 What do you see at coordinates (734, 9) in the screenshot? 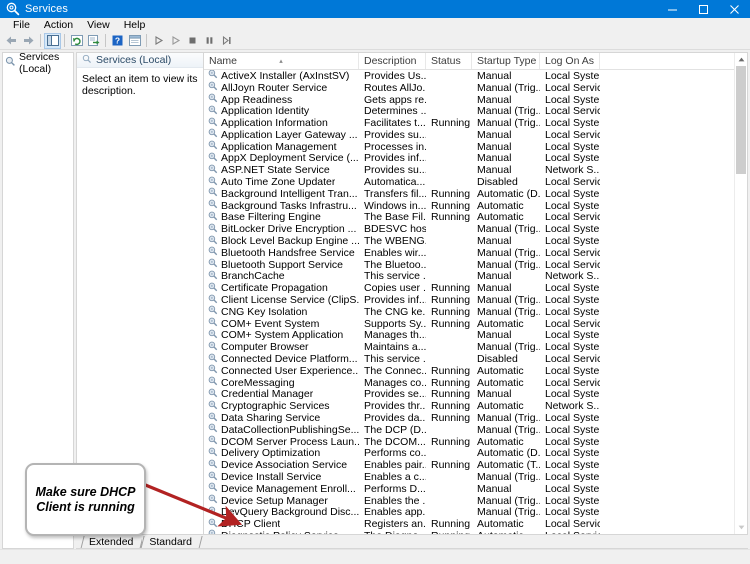
I see `close-button` at bounding box center [734, 9].